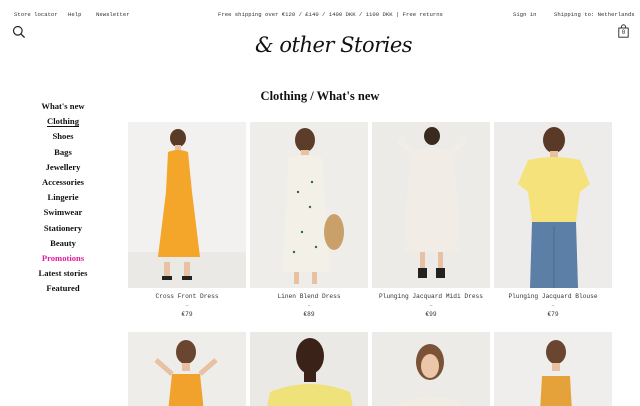 This screenshot has height=406, width=640. I want to click on shipping-country-selector: Shipping to: Netherlands, so click(594, 14).